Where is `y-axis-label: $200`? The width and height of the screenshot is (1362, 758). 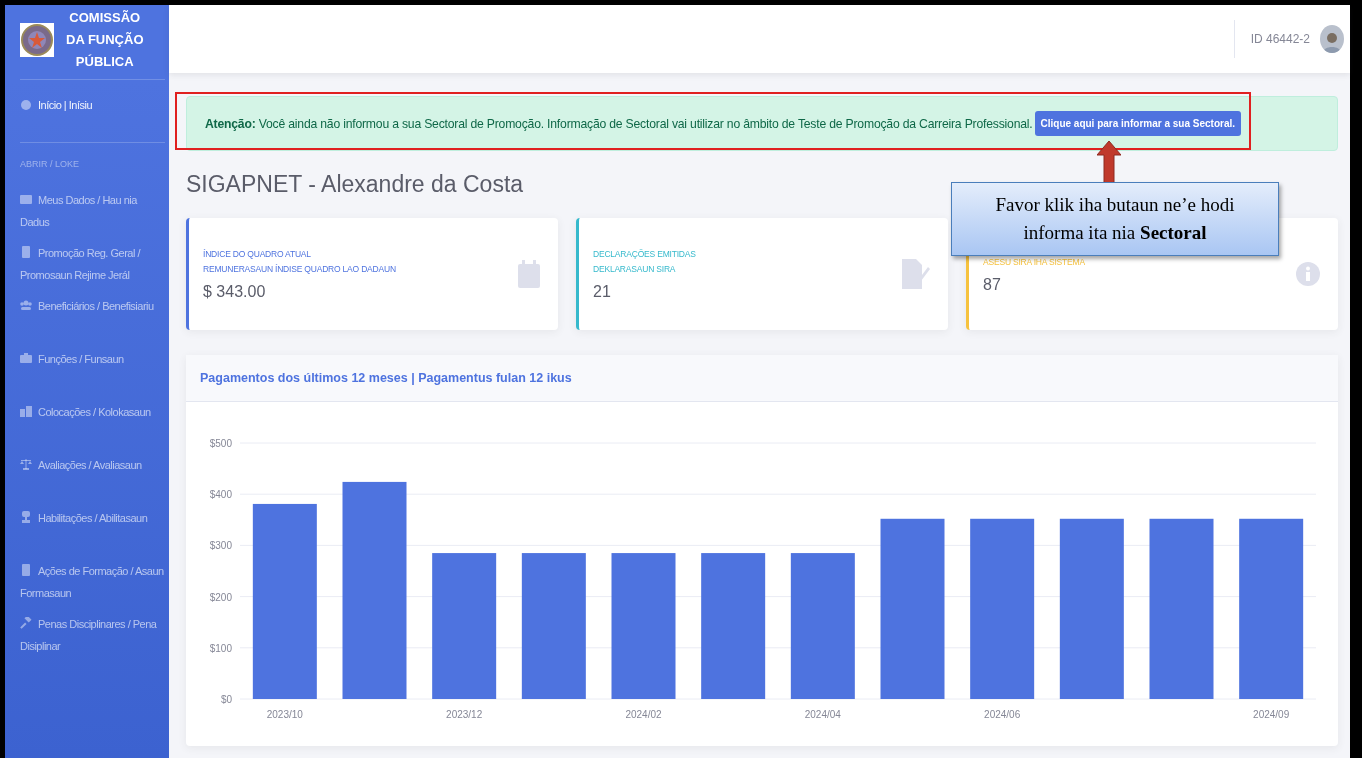 y-axis-label: $200 is located at coordinates (220, 597).